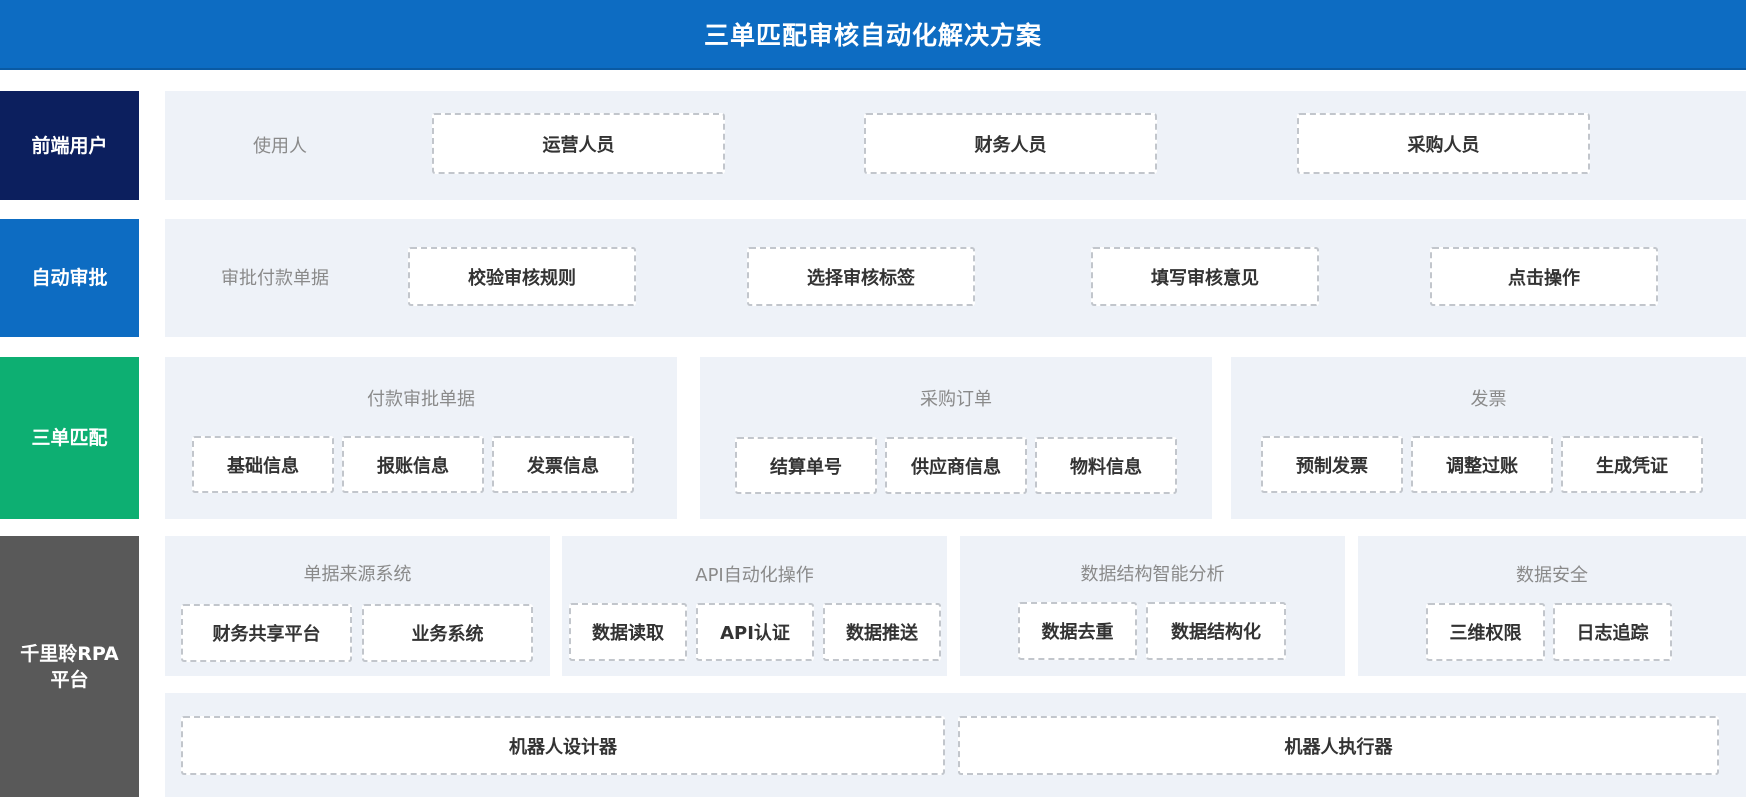 Image resolution: width=1746 pixels, height=797 pixels. I want to click on rpa-box-robot-executor: 机器人执行器, so click(1338, 745).